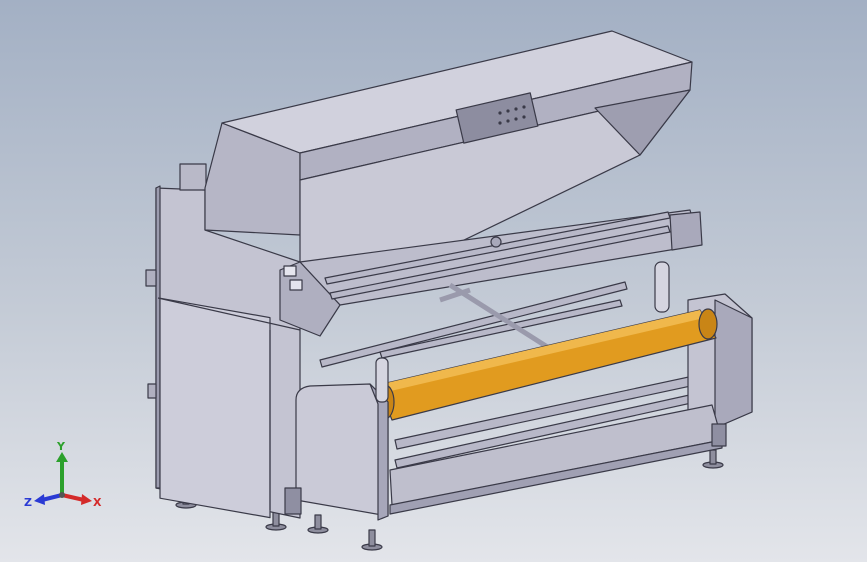 This screenshot has width=867, height=562. Describe the element at coordinates (48, 499) in the screenshot. I see `z-axis-arrow` at that location.